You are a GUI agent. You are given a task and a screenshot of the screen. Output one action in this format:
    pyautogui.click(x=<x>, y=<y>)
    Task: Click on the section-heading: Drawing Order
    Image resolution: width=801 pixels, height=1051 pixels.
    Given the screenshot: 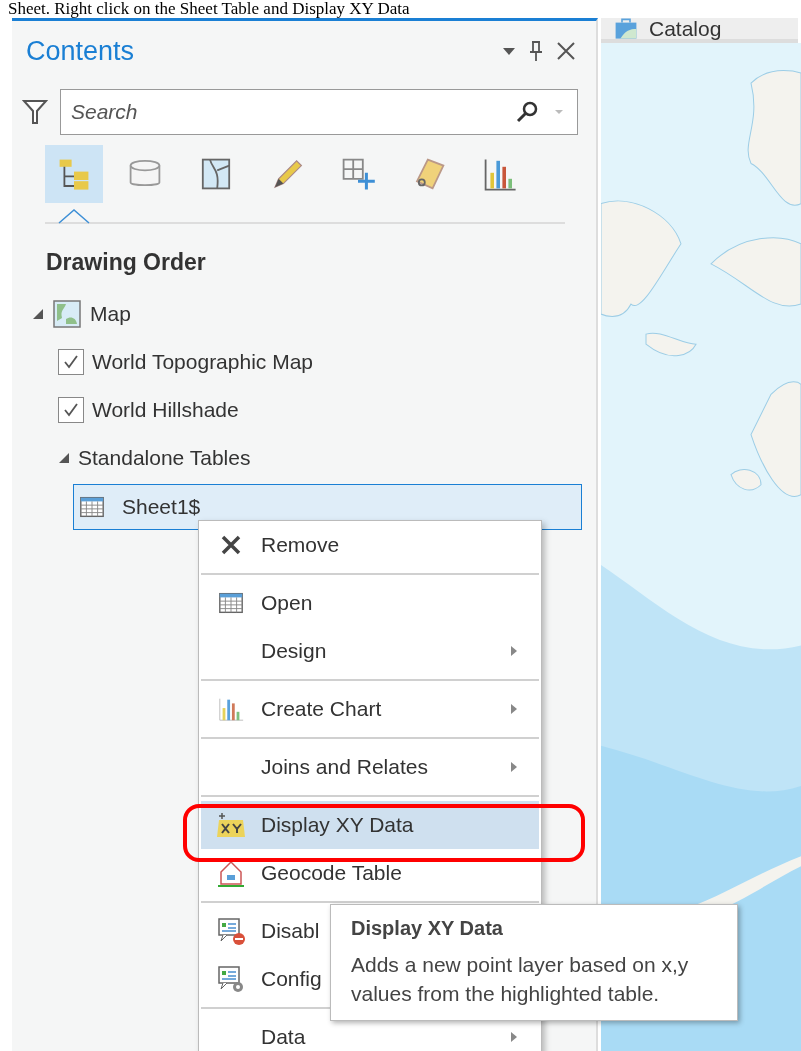 What is the action you would take?
    pyautogui.click(x=126, y=262)
    